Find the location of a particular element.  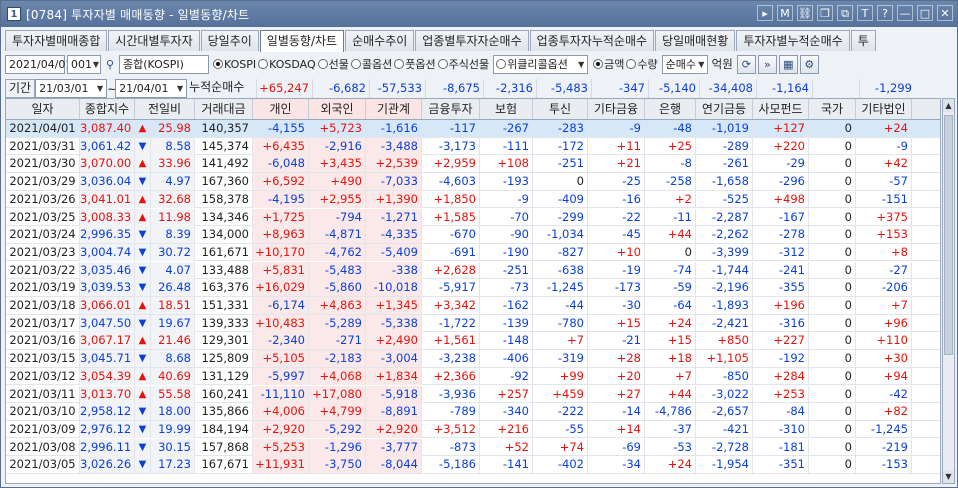

market-radio-2: KOSDAQ is located at coordinates (287, 64).